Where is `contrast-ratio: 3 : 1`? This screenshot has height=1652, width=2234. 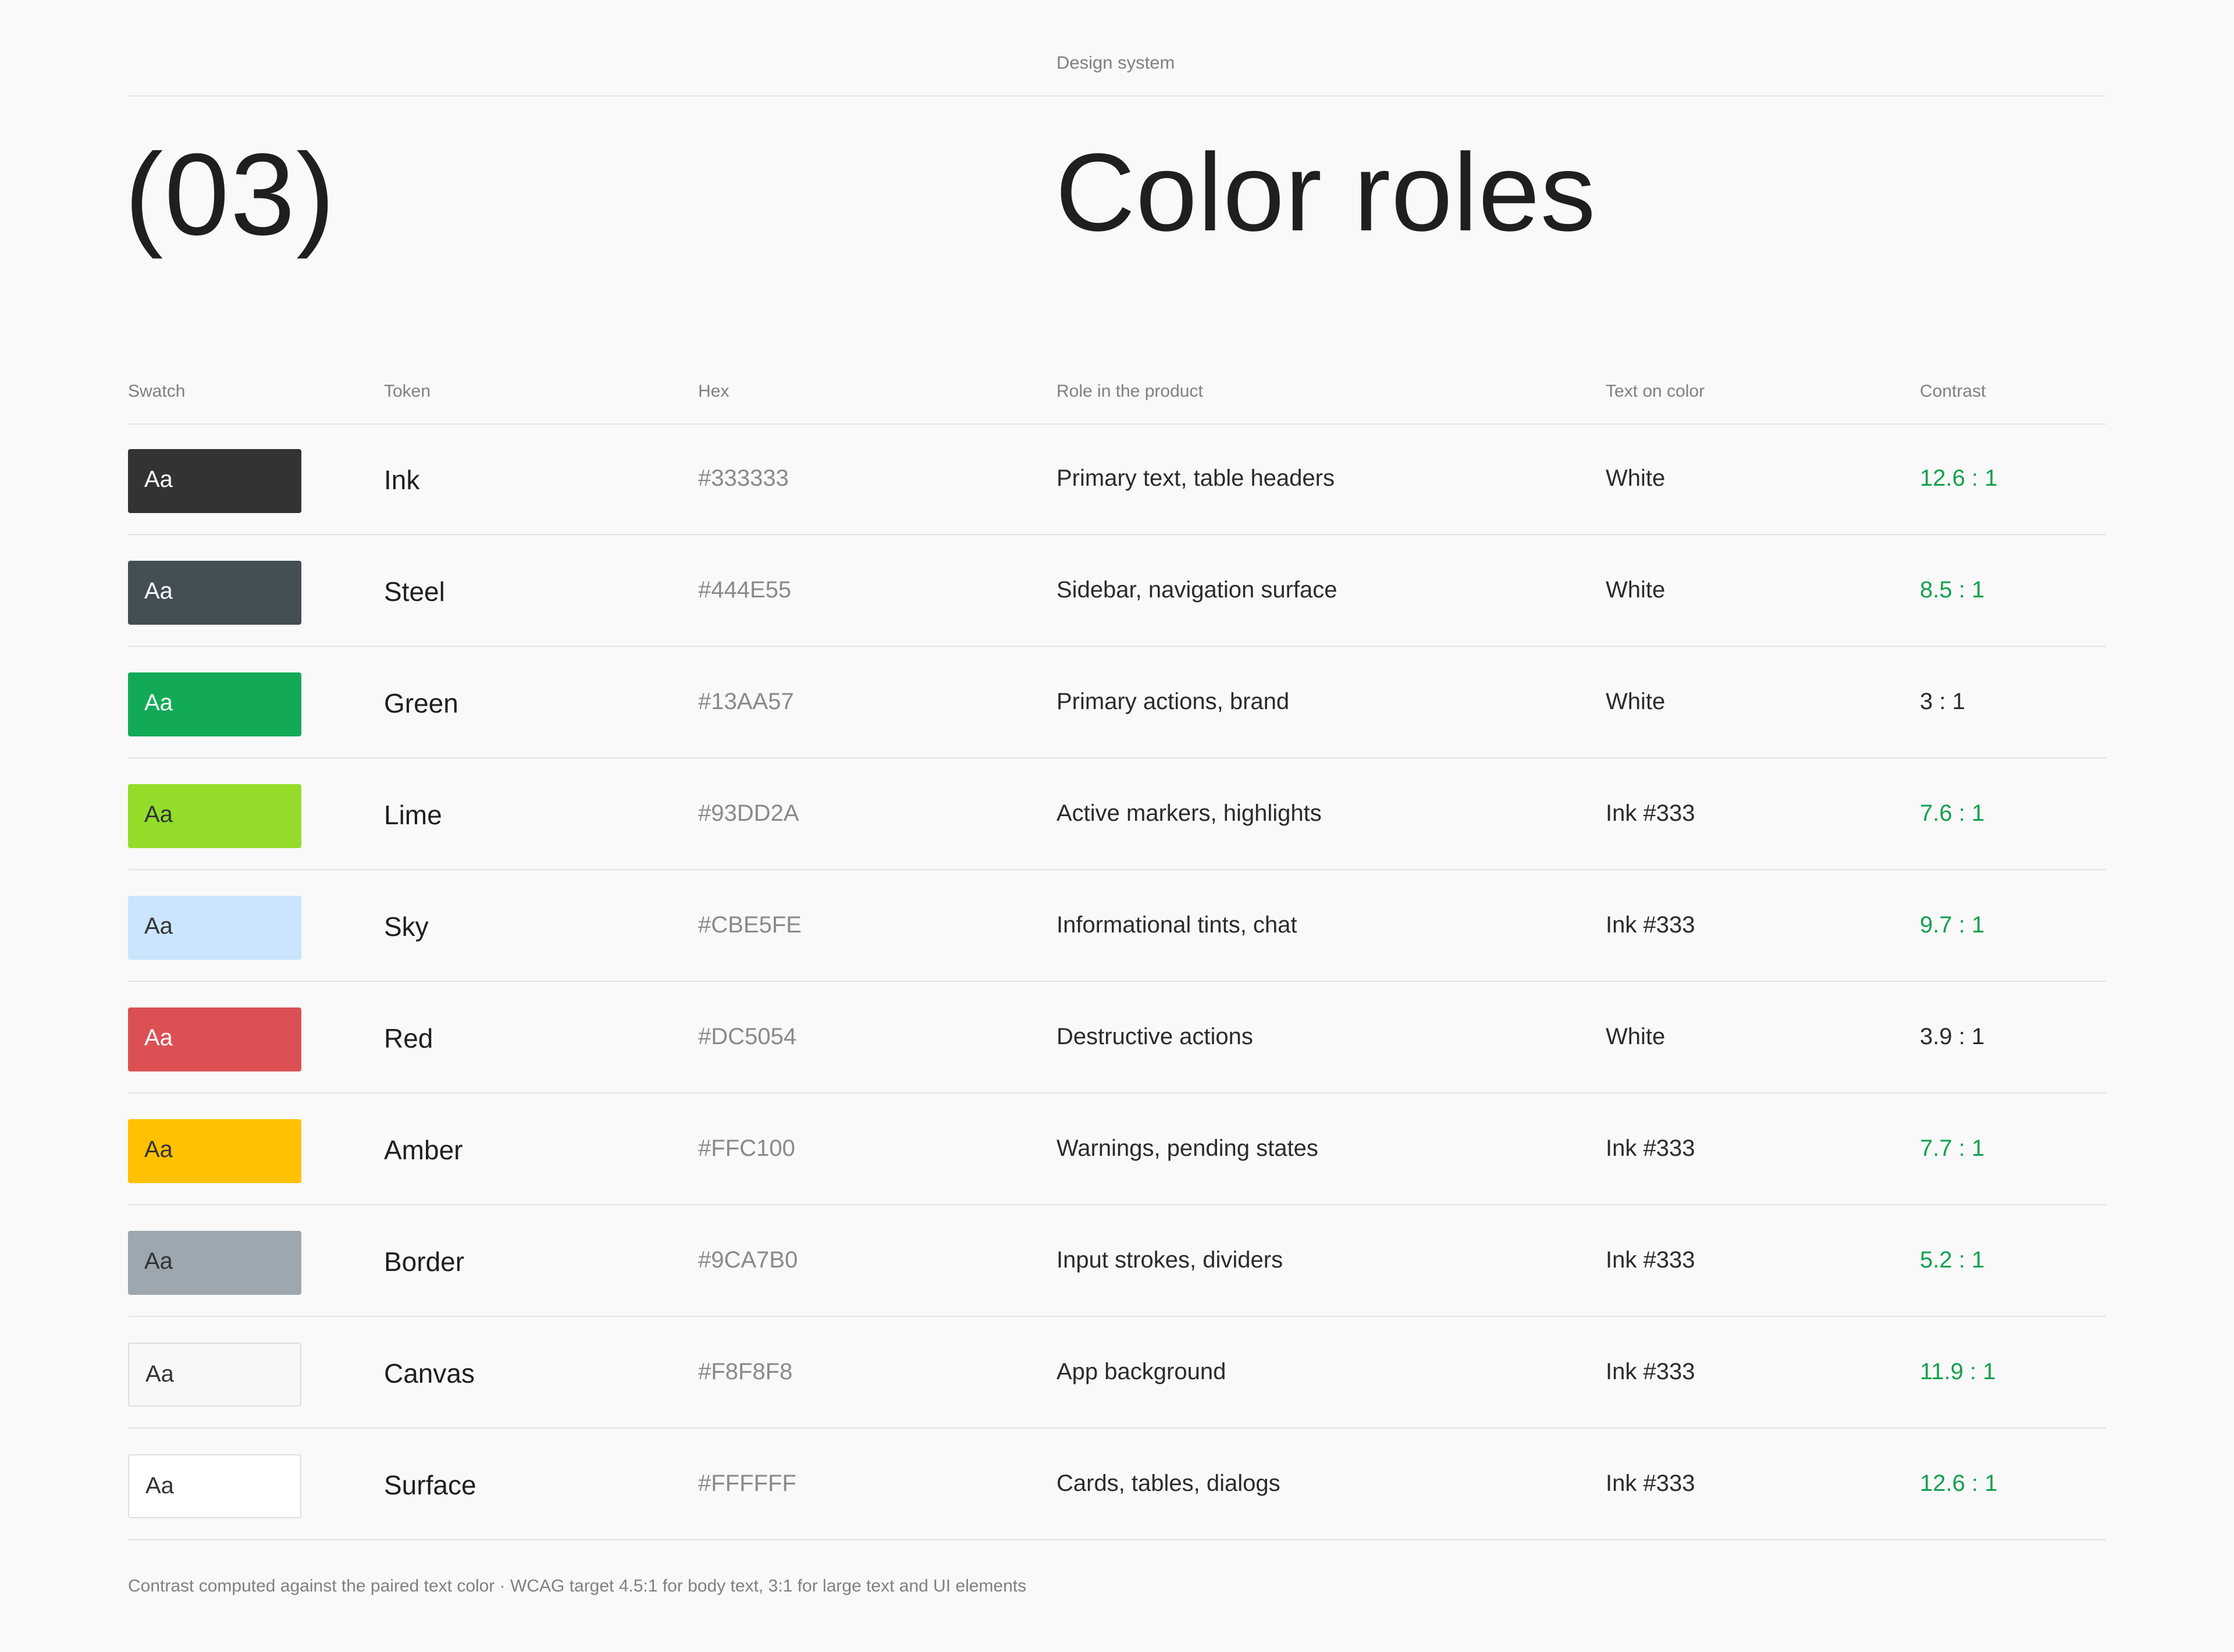 contrast-ratio: 3 : 1 is located at coordinates (1942, 701).